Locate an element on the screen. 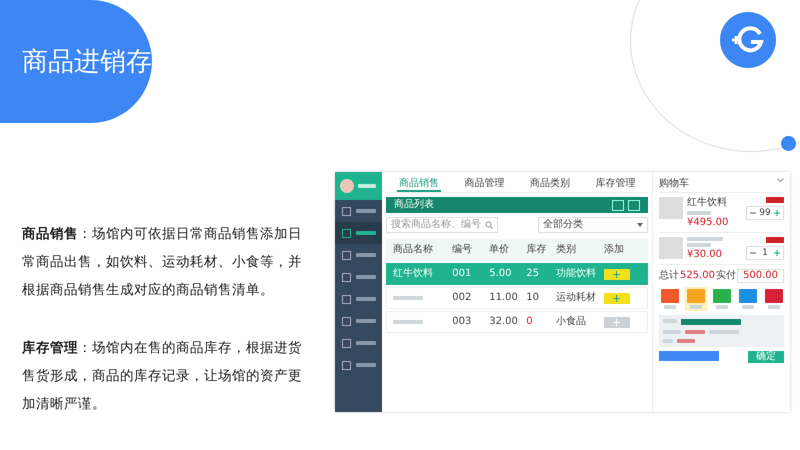 Image resolution: width=800 pixels, height=450 pixels. sidebar-item is located at coordinates (358, 233).